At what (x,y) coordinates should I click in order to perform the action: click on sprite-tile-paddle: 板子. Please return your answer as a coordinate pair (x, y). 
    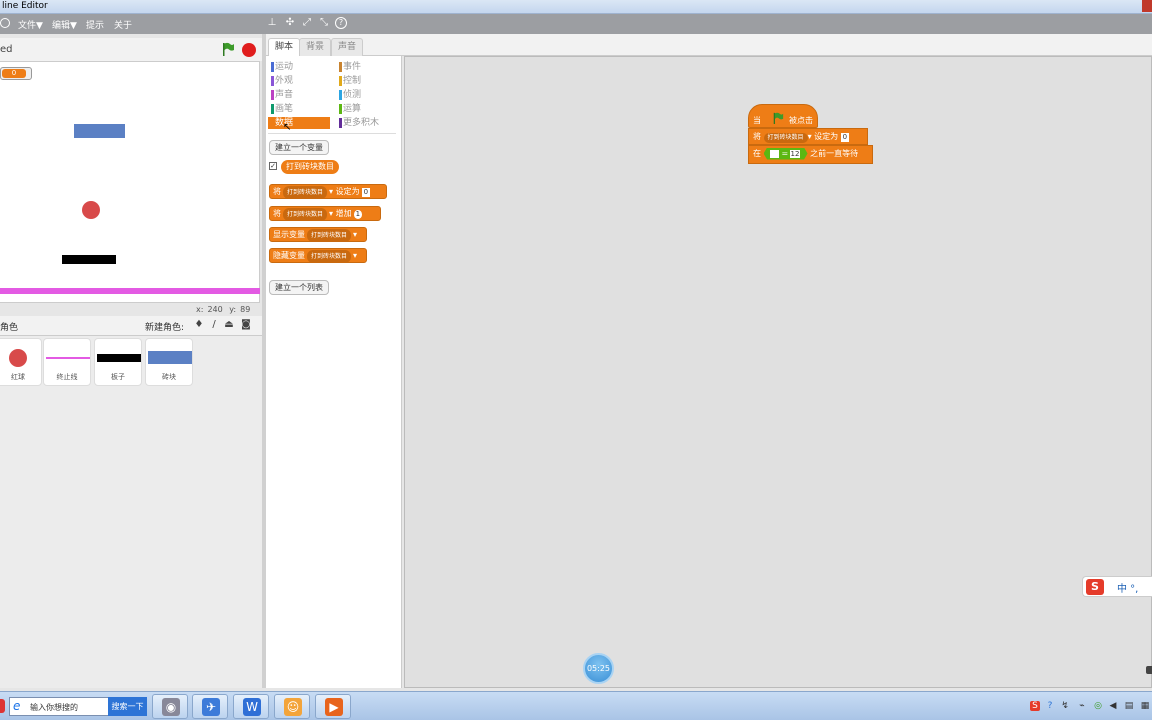
    Looking at the image, I should click on (118, 362).